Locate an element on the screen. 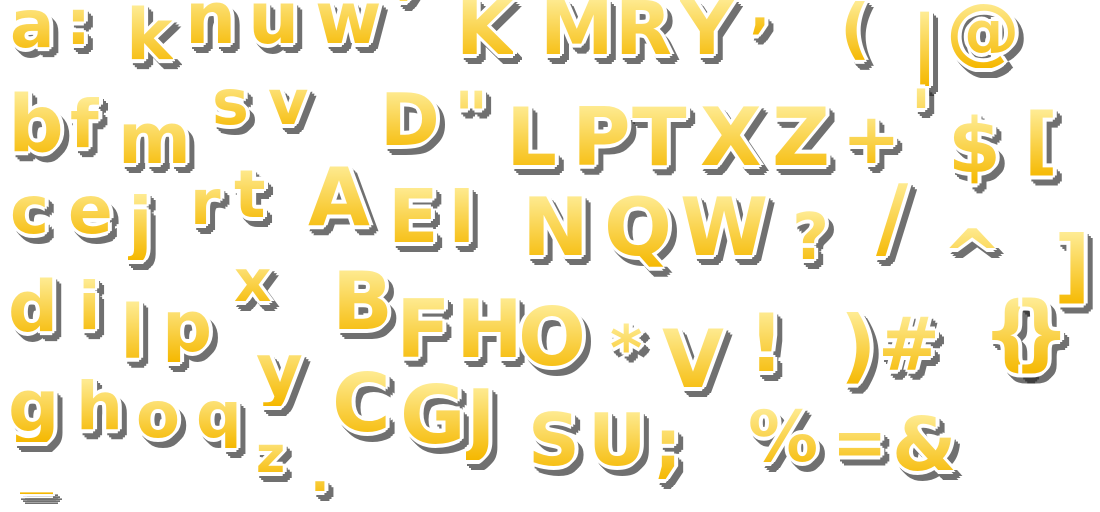 The image size is (1100, 512). glyph-tile: c is located at coordinates (30, 210).